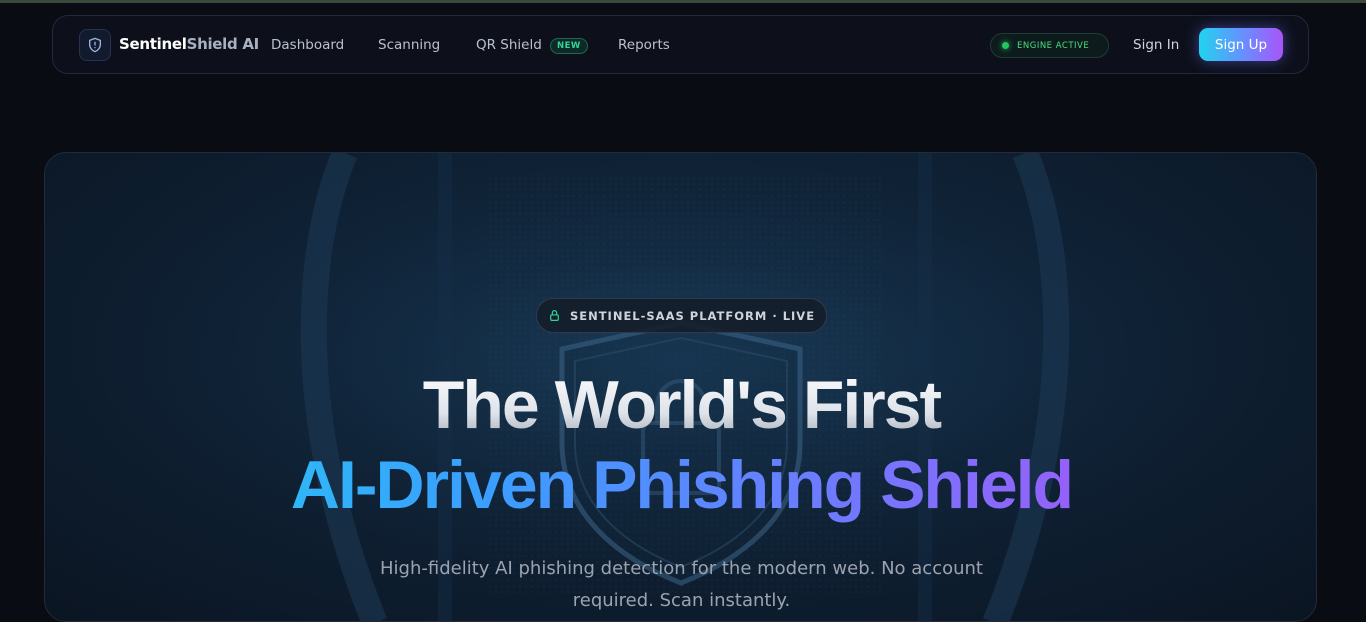  Describe the element at coordinates (569, 46) in the screenshot. I see `new-badge: NEW` at that location.